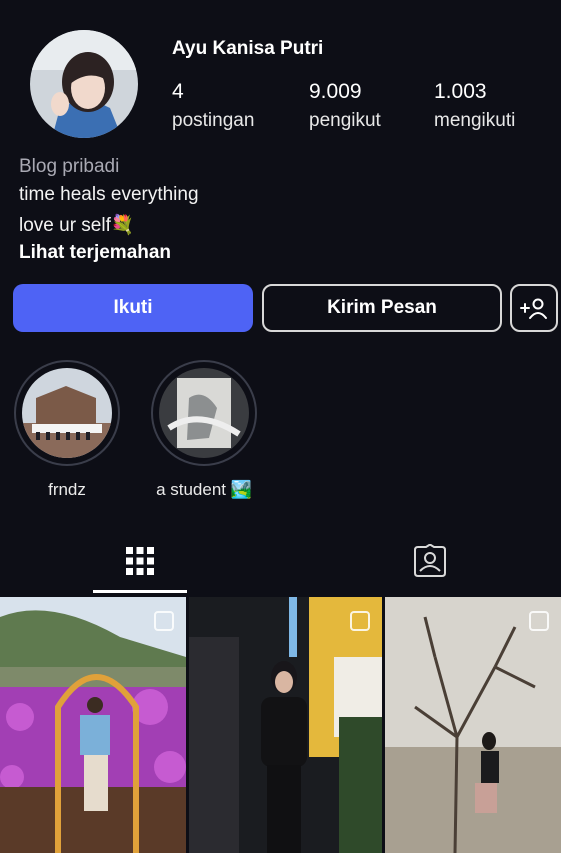 This screenshot has height=853, width=561. I want to click on profile-name: Ayu Kanisa Putri, so click(248, 48).